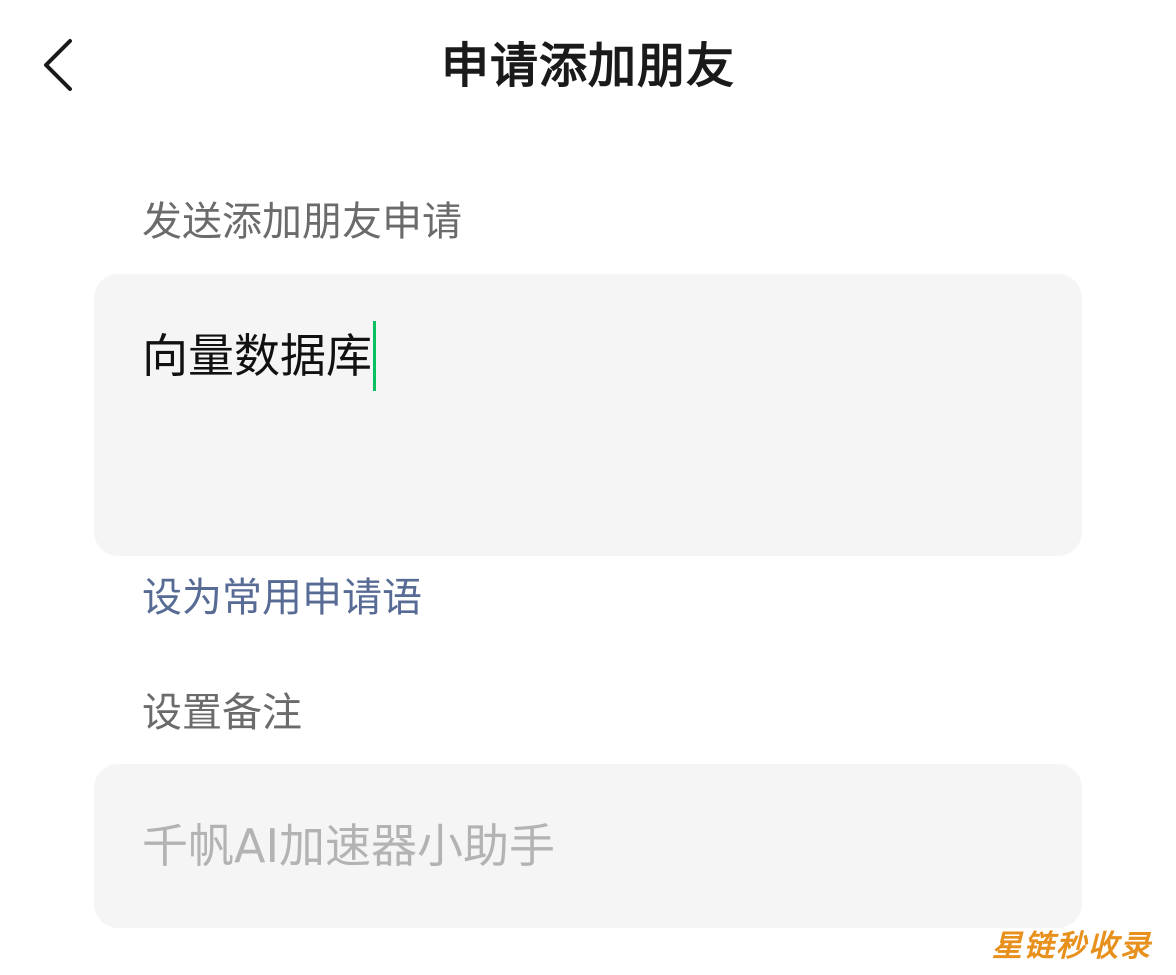 This screenshot has height=975, width=1176. What do you see at coordinates (222, 713) in the screenshot?
I see `remark-label: 设置备注` at bounding box center [222, 713].